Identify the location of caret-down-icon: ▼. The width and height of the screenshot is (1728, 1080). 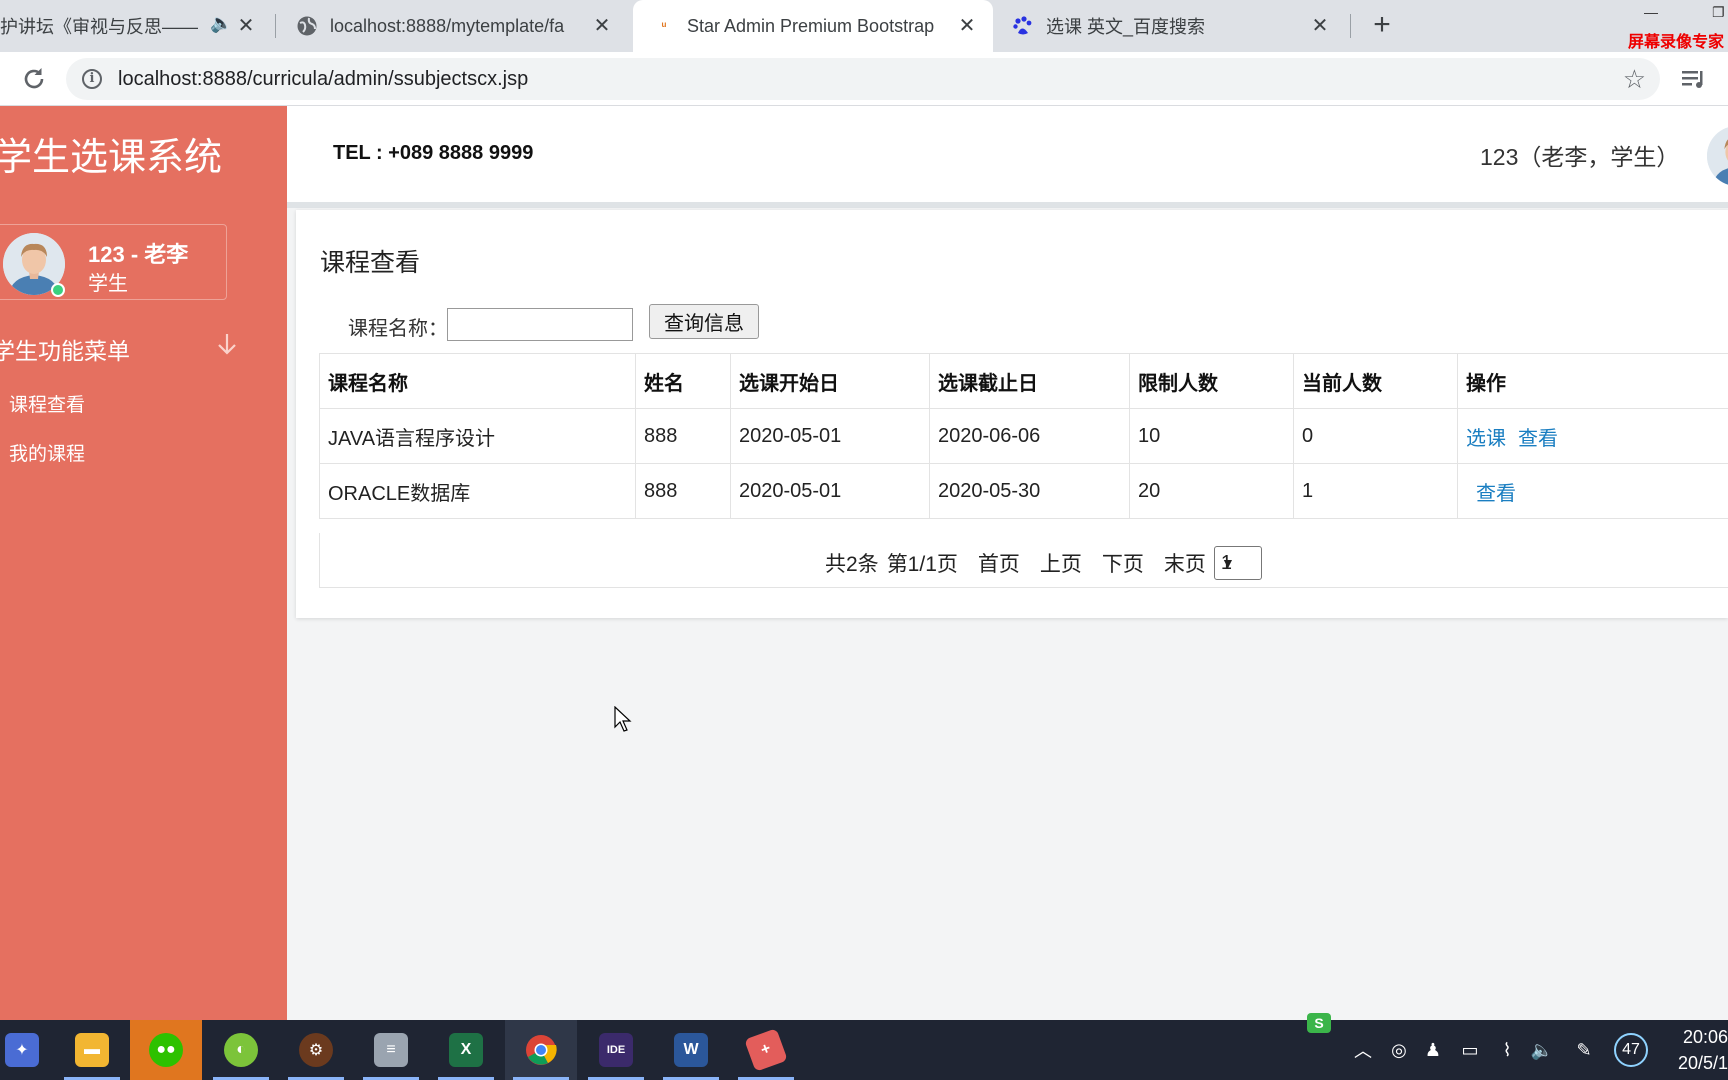
(1228, 563).